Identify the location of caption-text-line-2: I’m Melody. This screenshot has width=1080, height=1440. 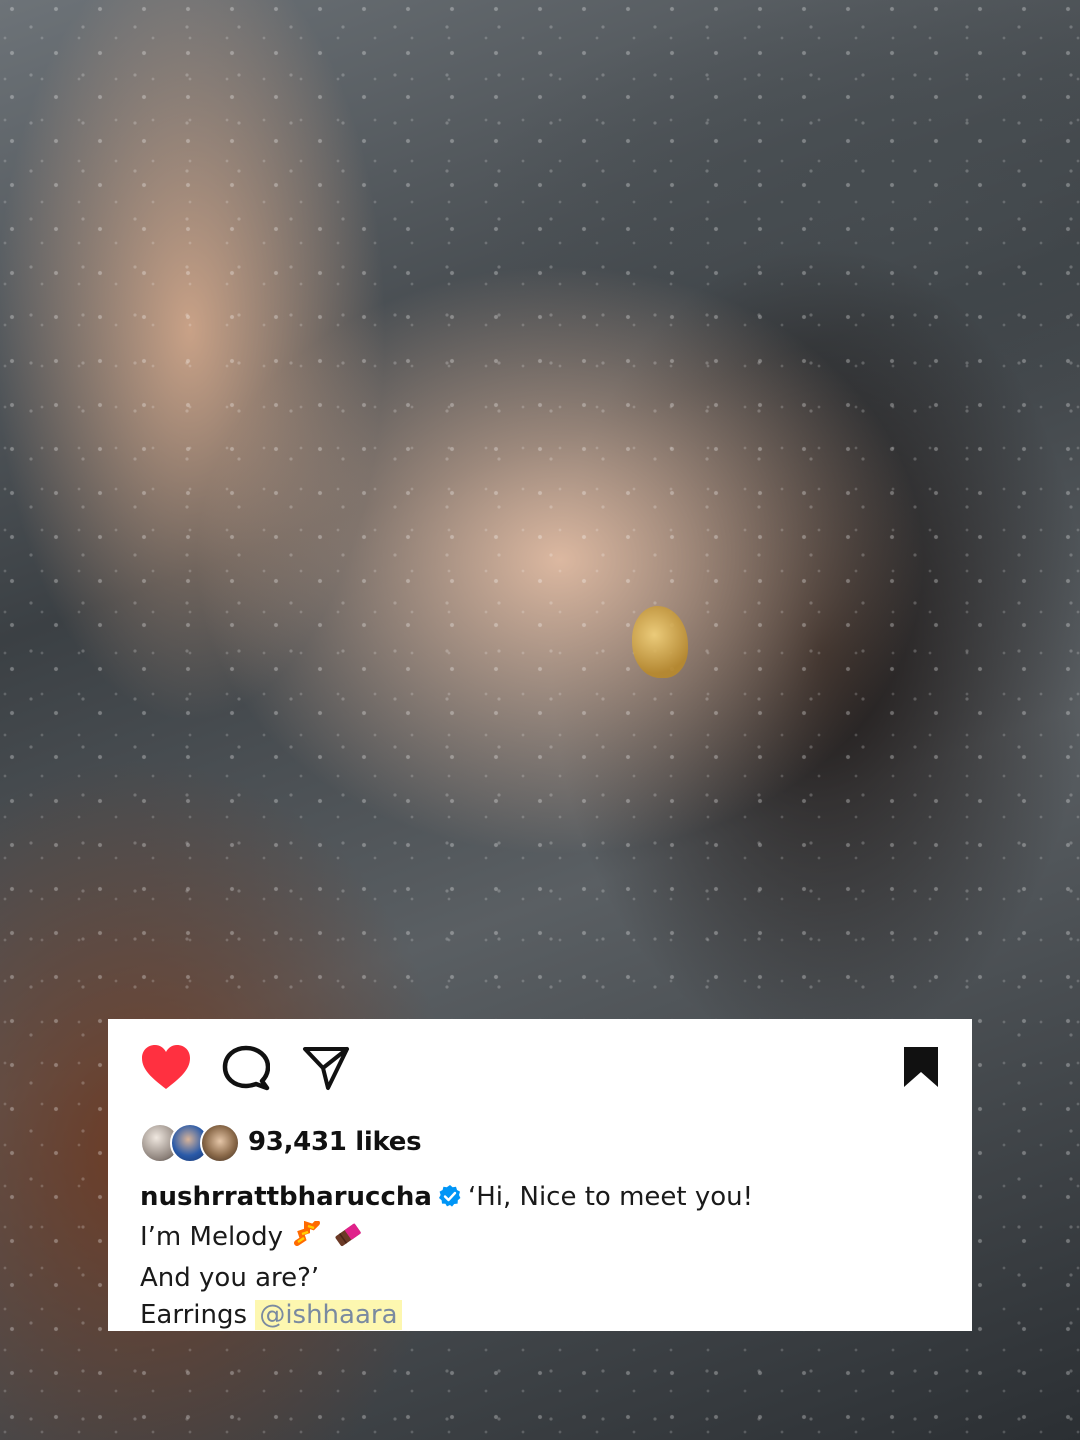
(211, 1237).